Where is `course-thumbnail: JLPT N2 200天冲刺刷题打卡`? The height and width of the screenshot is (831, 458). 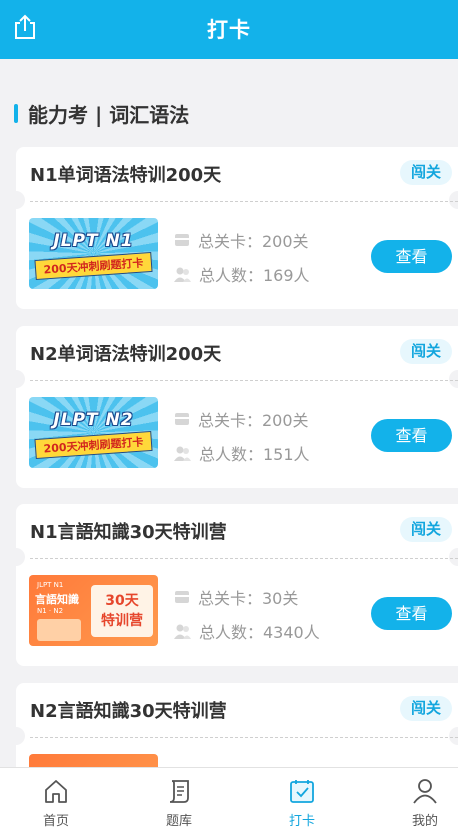 course-thumbnail: JLPT N2 200天冲刺刷题打卡 is located at coordinates (93, 432).